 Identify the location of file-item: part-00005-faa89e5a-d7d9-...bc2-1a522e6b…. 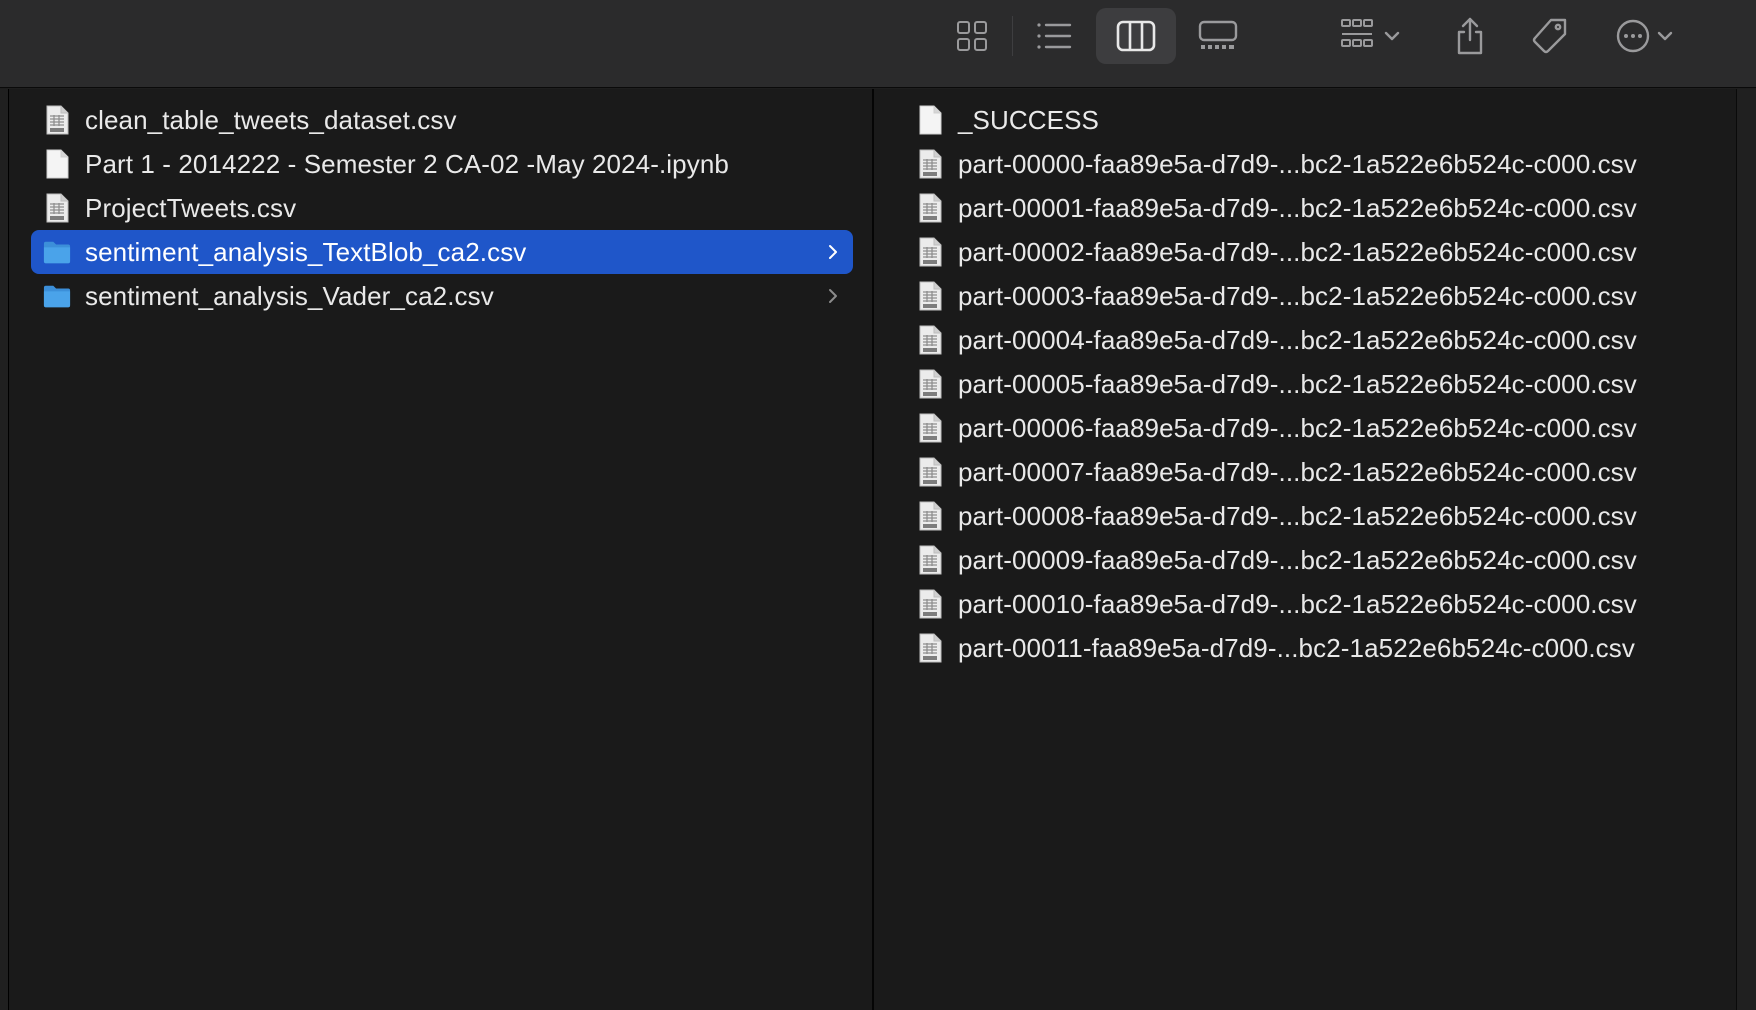
(1304, 384).